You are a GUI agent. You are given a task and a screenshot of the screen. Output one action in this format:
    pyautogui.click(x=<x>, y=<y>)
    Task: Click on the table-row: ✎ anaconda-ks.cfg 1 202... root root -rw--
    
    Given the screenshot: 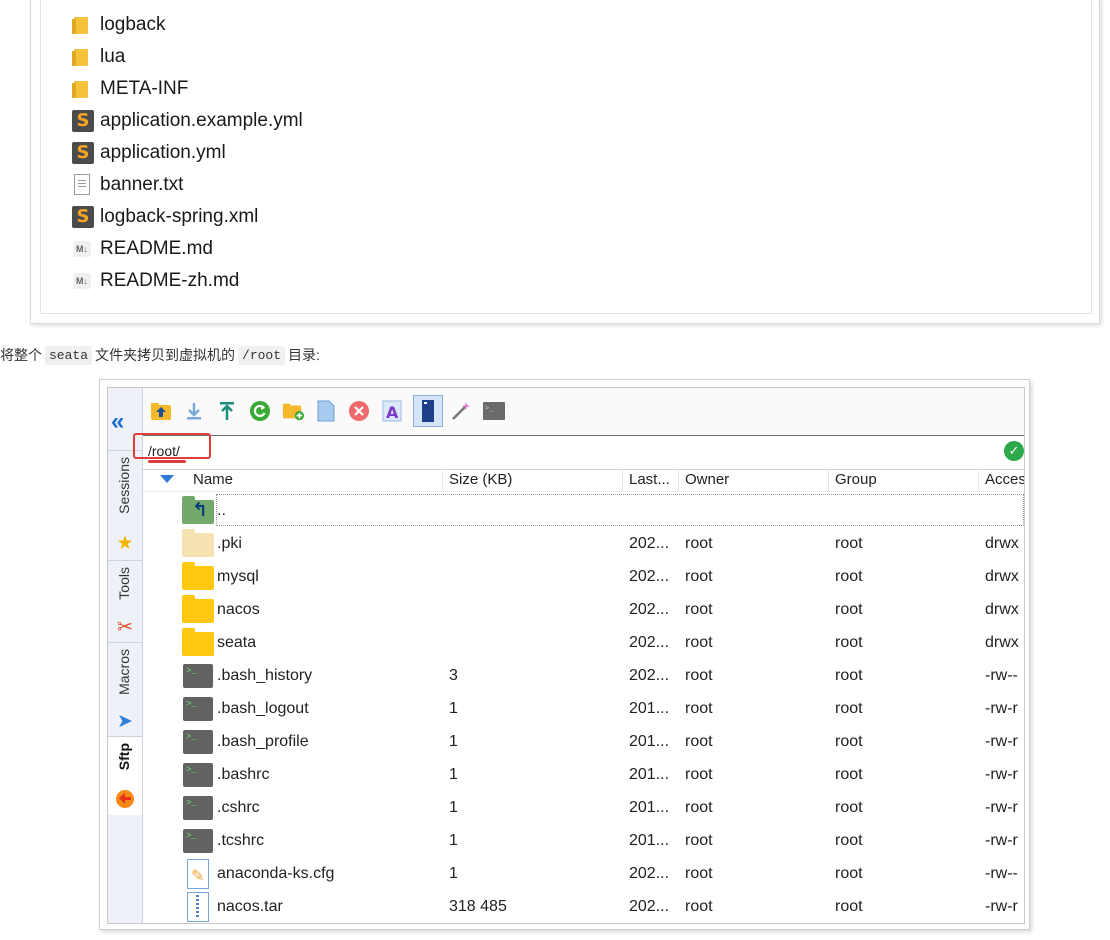 What is the action you would take?
    pyautogui.click(x=583, y=873)
    